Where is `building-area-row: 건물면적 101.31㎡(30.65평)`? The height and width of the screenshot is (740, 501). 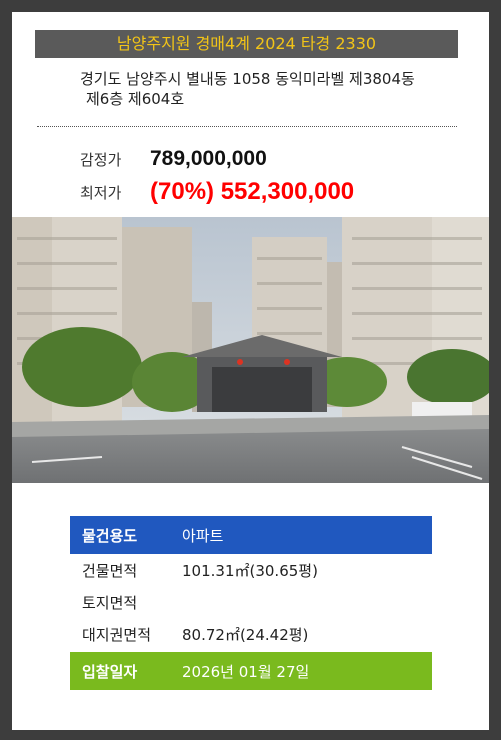 building-area-row: 건물면적 101.31㎡(30.65평) is located at coordinates (251, 570).